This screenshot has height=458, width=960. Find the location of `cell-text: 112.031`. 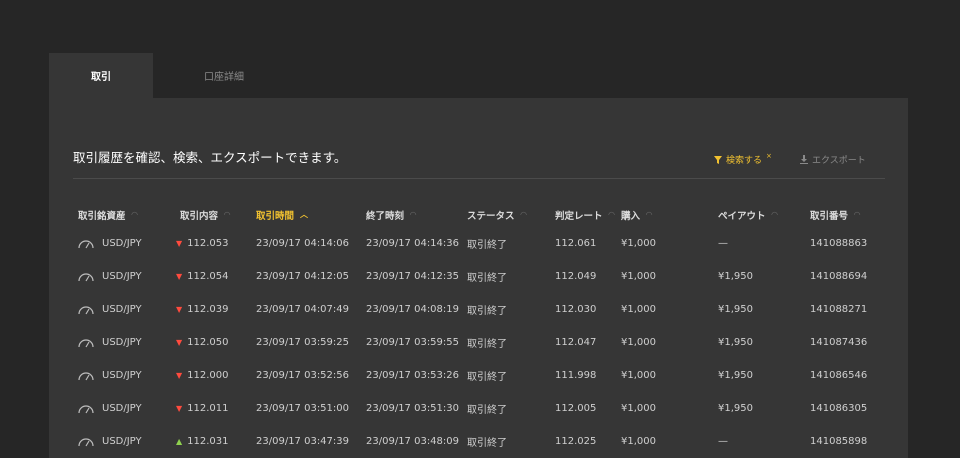

cell-text: 112.031 is located at coordinates (208, 441).